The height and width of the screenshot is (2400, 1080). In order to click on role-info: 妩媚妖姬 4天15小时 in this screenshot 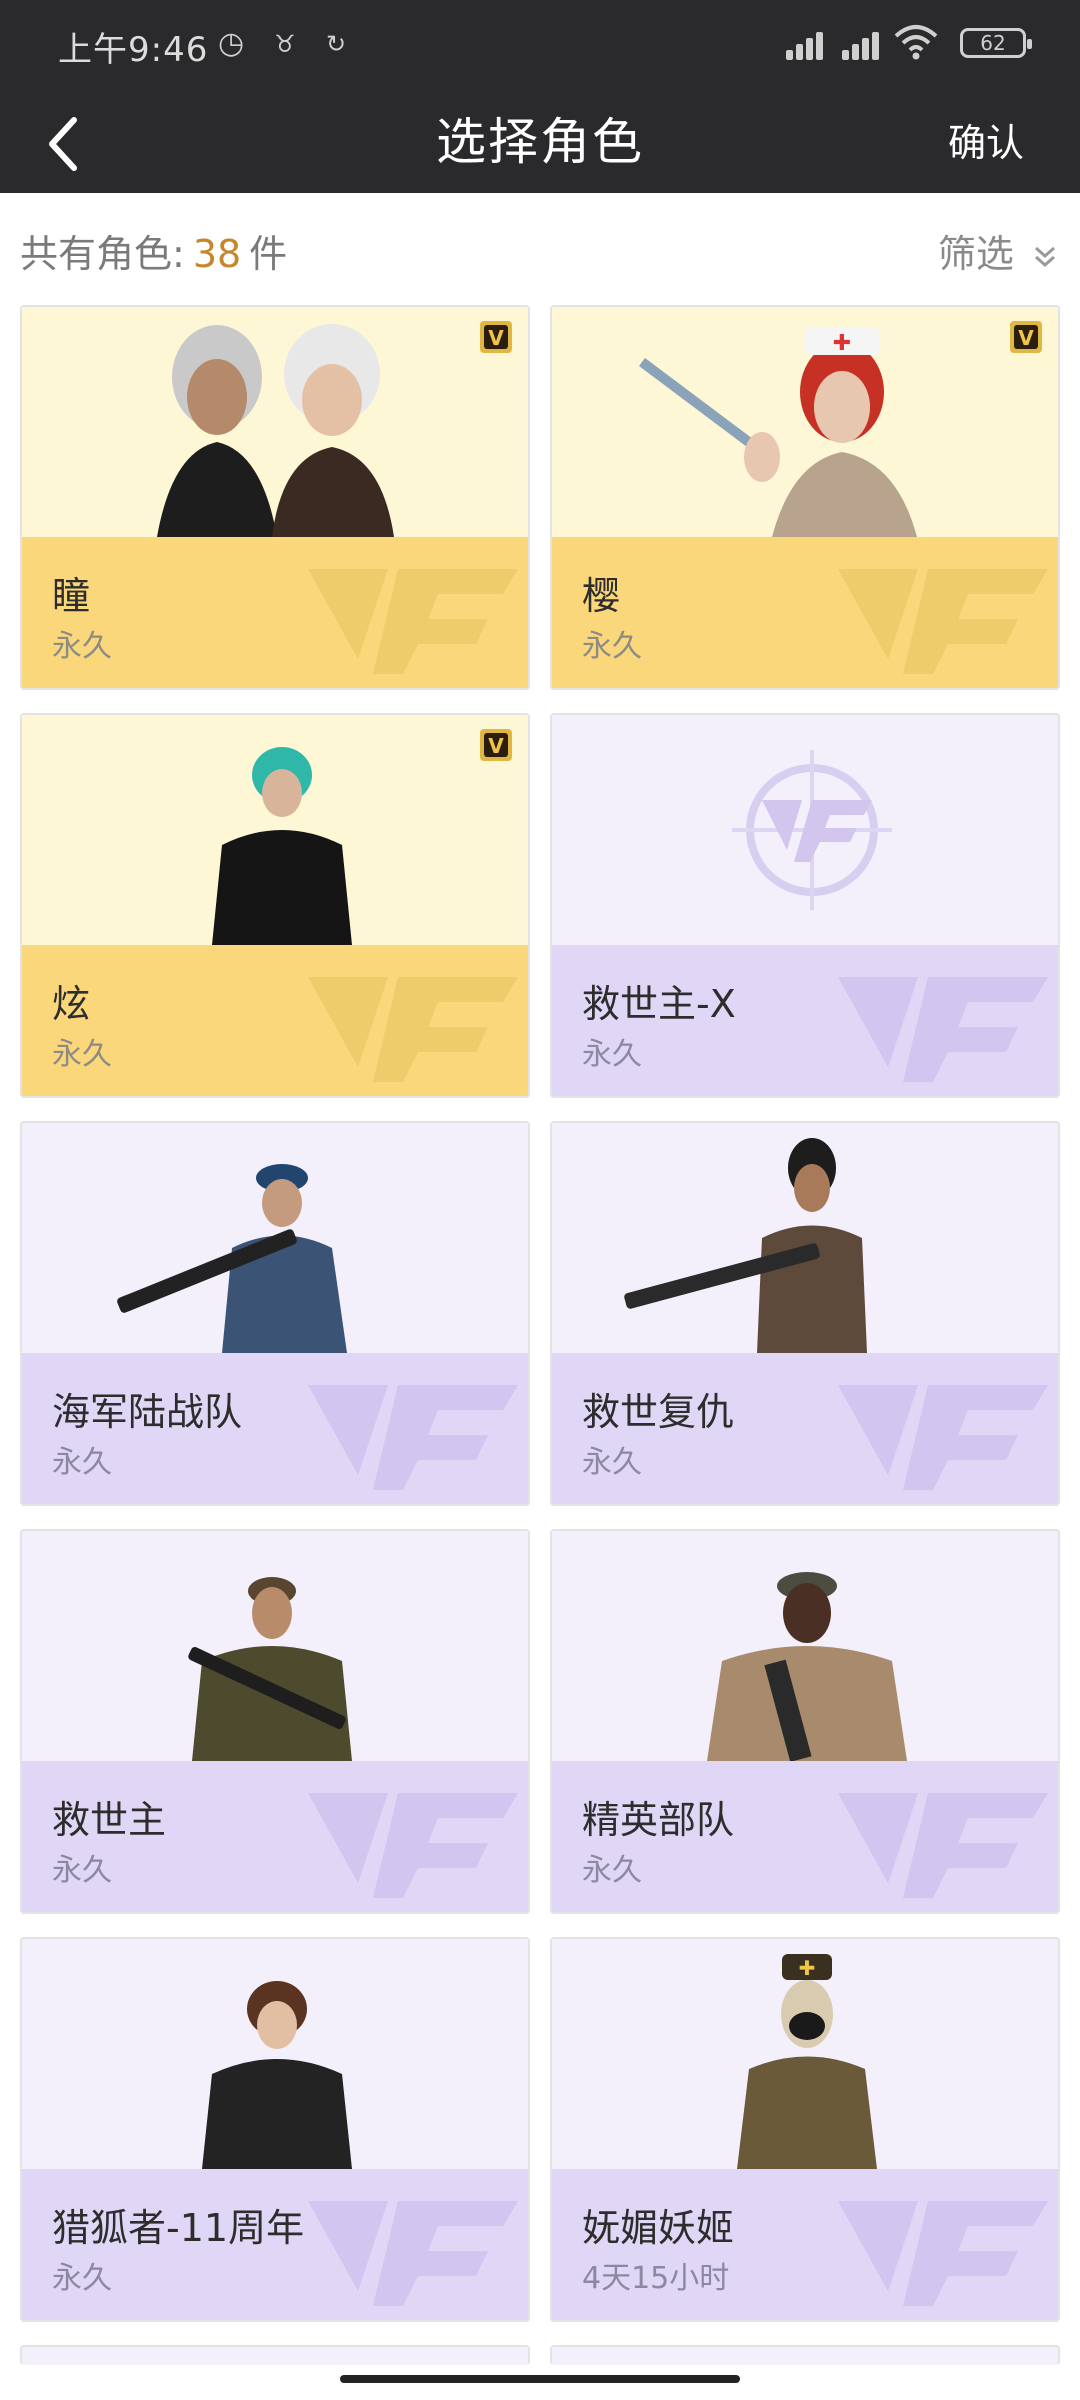, I will do `click(805, 2244)`.